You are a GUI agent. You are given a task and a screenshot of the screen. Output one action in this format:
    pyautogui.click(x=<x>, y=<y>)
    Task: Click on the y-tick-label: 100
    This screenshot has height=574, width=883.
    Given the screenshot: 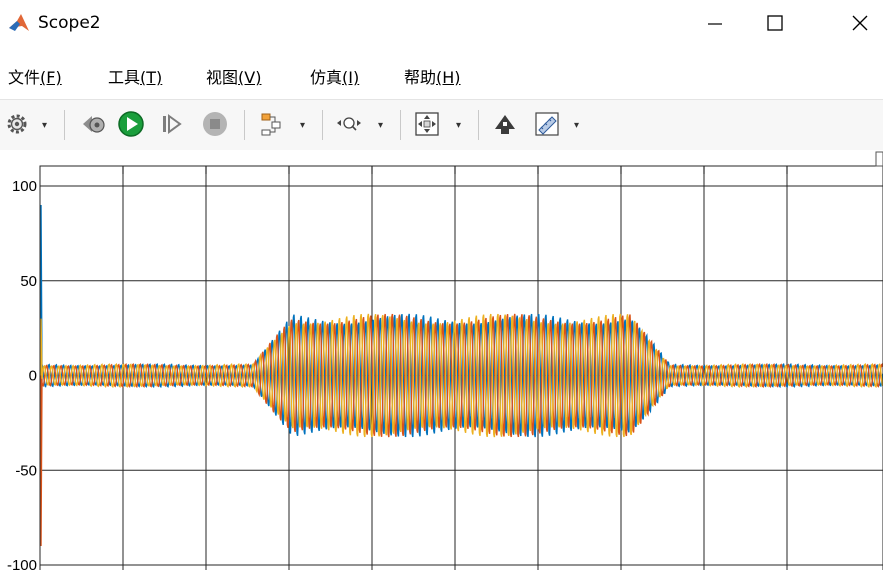 What is the action you would take?
    pyautogui.click(x=24, y=186)
    